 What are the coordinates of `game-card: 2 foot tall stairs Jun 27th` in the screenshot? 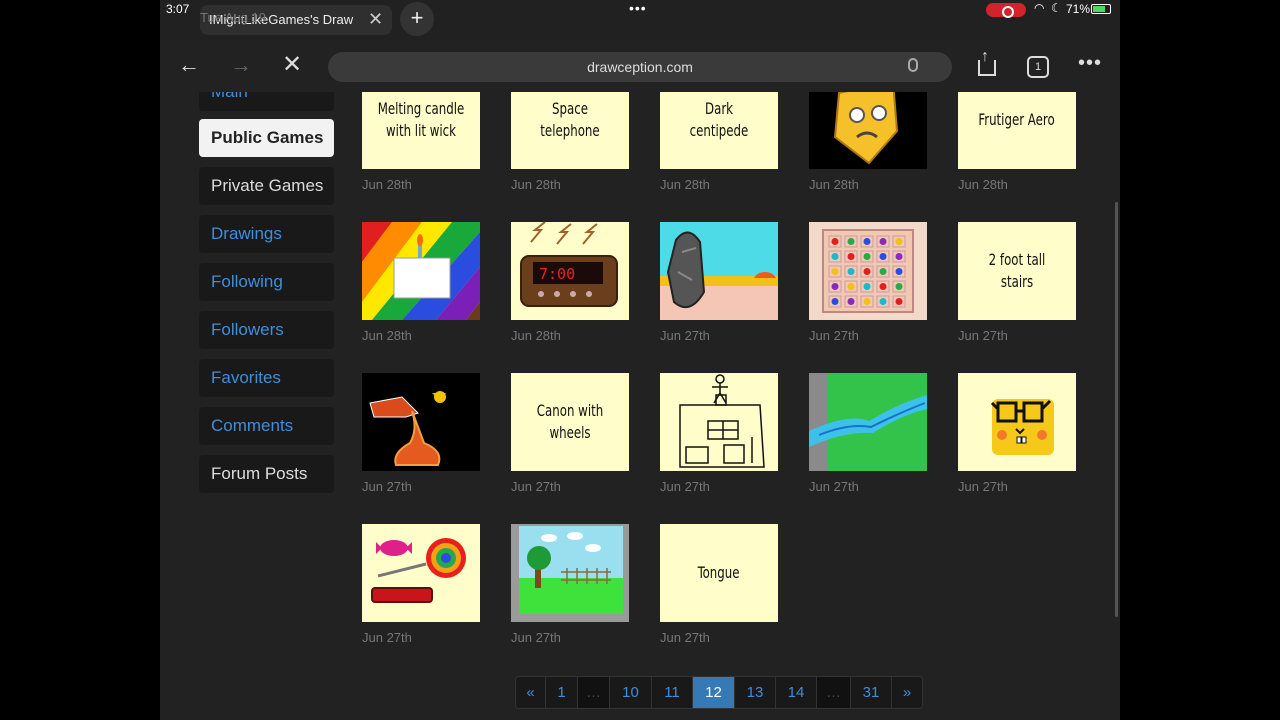 It's located at (1017, 282).